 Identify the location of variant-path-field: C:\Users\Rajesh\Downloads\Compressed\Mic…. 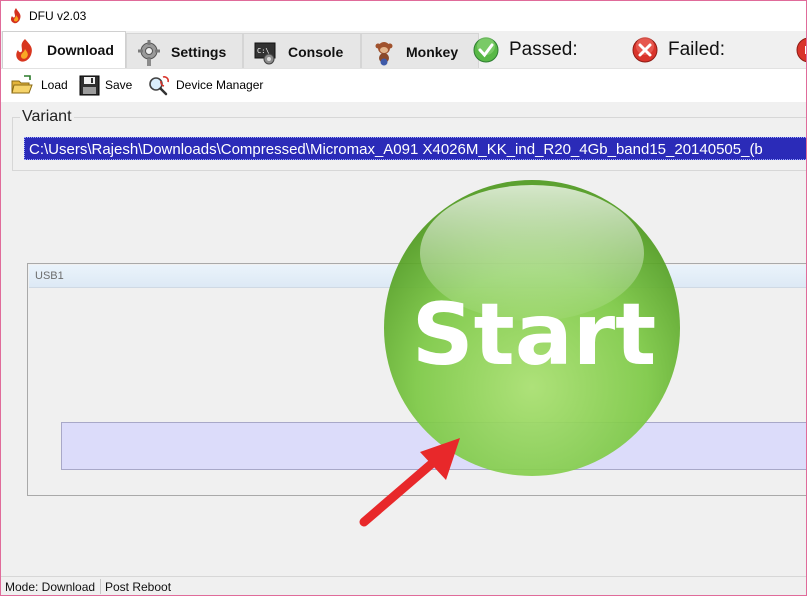
(415, 148).